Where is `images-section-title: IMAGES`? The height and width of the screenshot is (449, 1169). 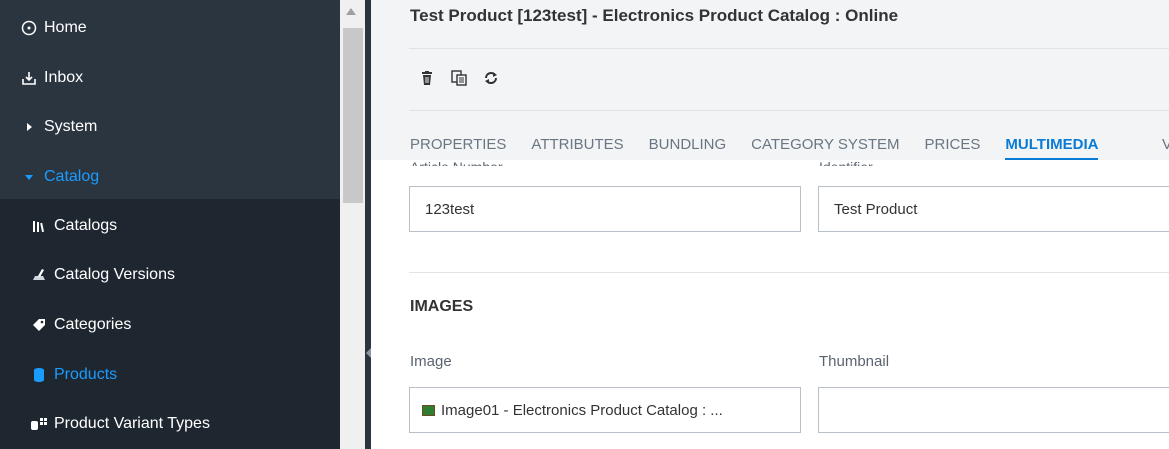 images-section-title: IMAGES is located at coordinates (442, 306).